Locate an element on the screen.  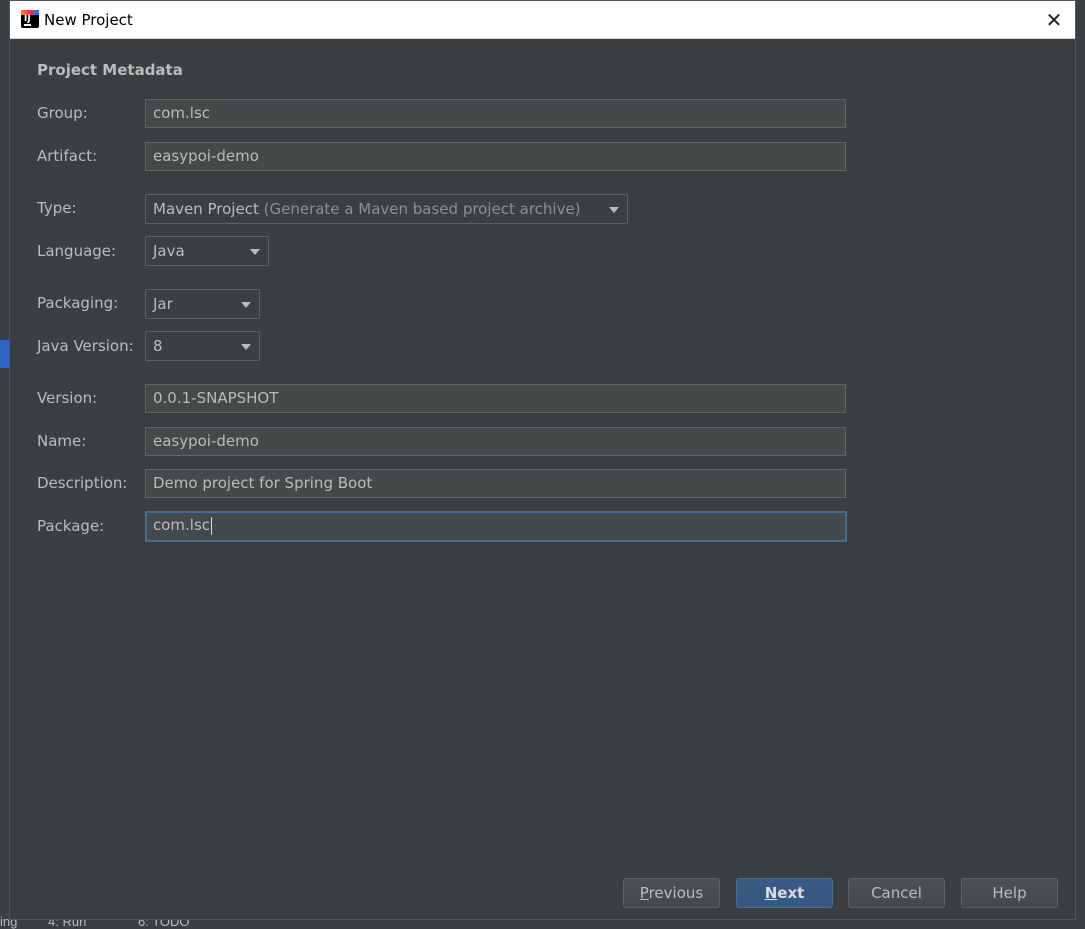
package-field: com.lsc is located at coordinates (496, 526).